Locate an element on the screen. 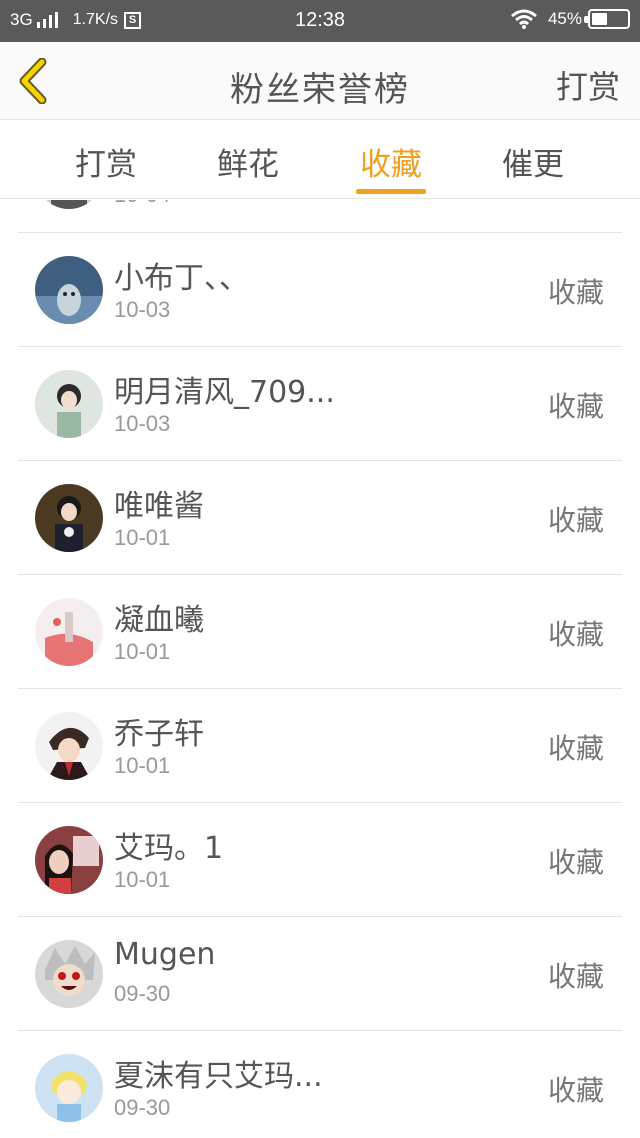 The height and width of the screenshot is (1138, 640). battery-icon is located at coordinates (607, 19).